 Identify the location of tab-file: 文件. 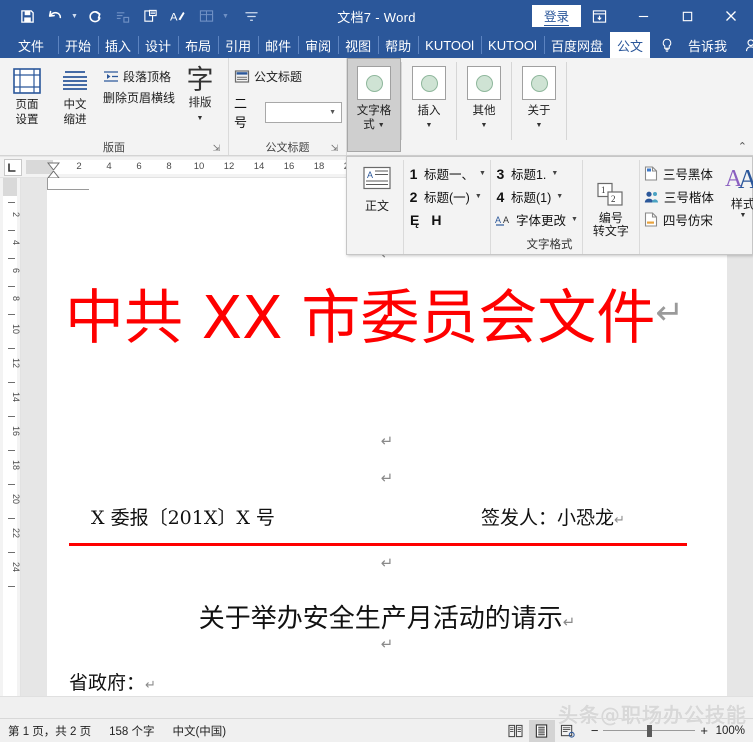
(29, 45).